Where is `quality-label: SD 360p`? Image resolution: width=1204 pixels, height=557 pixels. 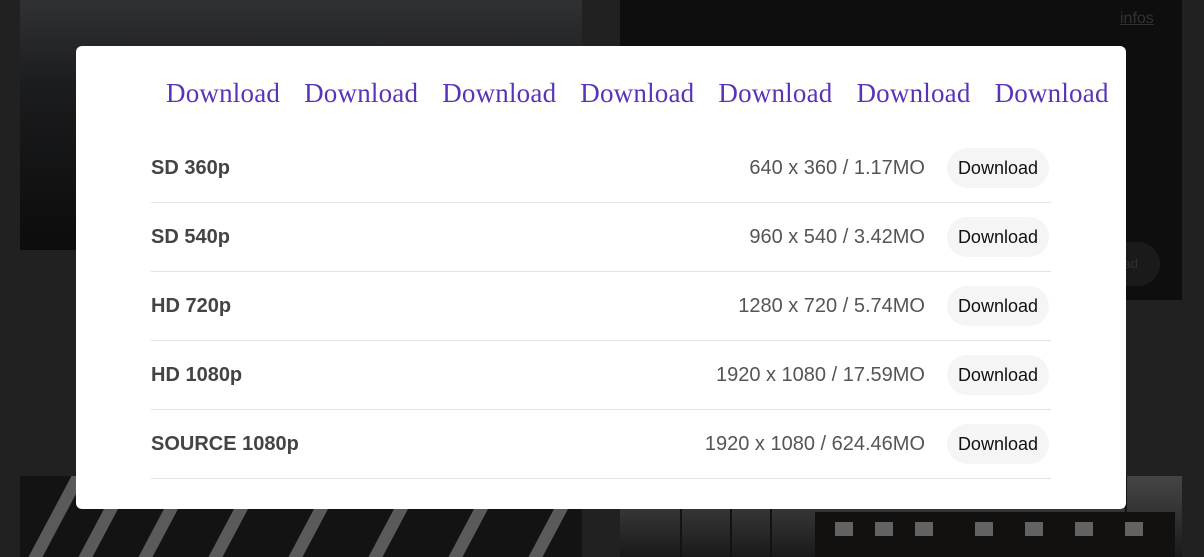
quality-label: SD 360p is located at coordinates (190, 167).